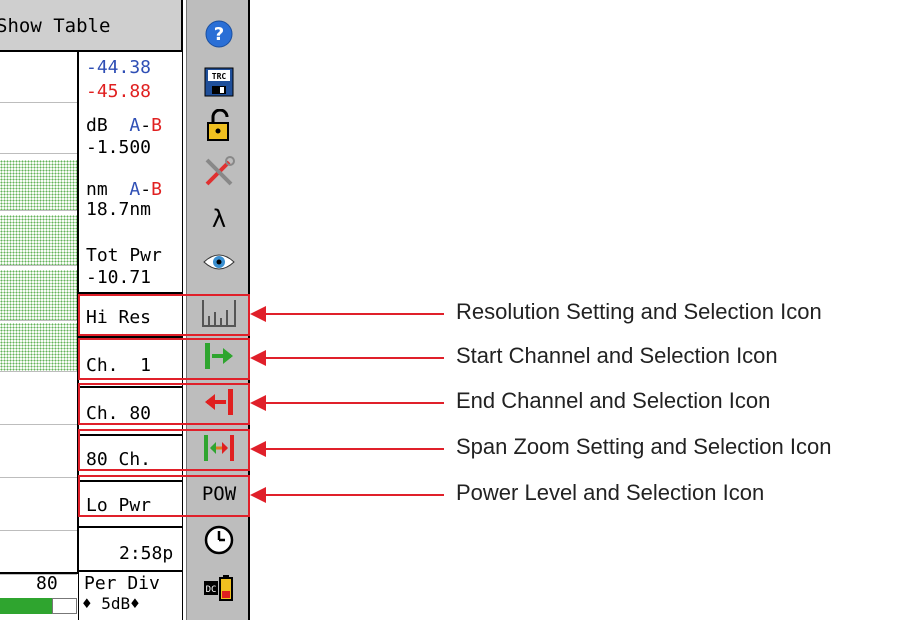 The width and height of the screenshot is (914, 620). I want to click on trc-label: TRC, so click(219, 76).